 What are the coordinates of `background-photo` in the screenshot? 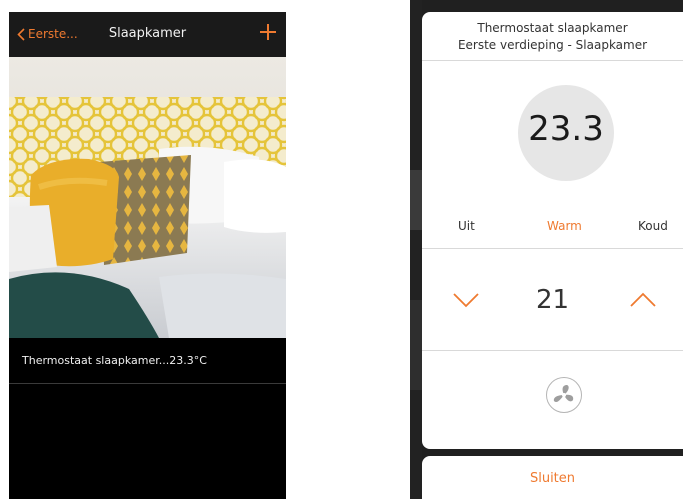 It's located at (416, 249).